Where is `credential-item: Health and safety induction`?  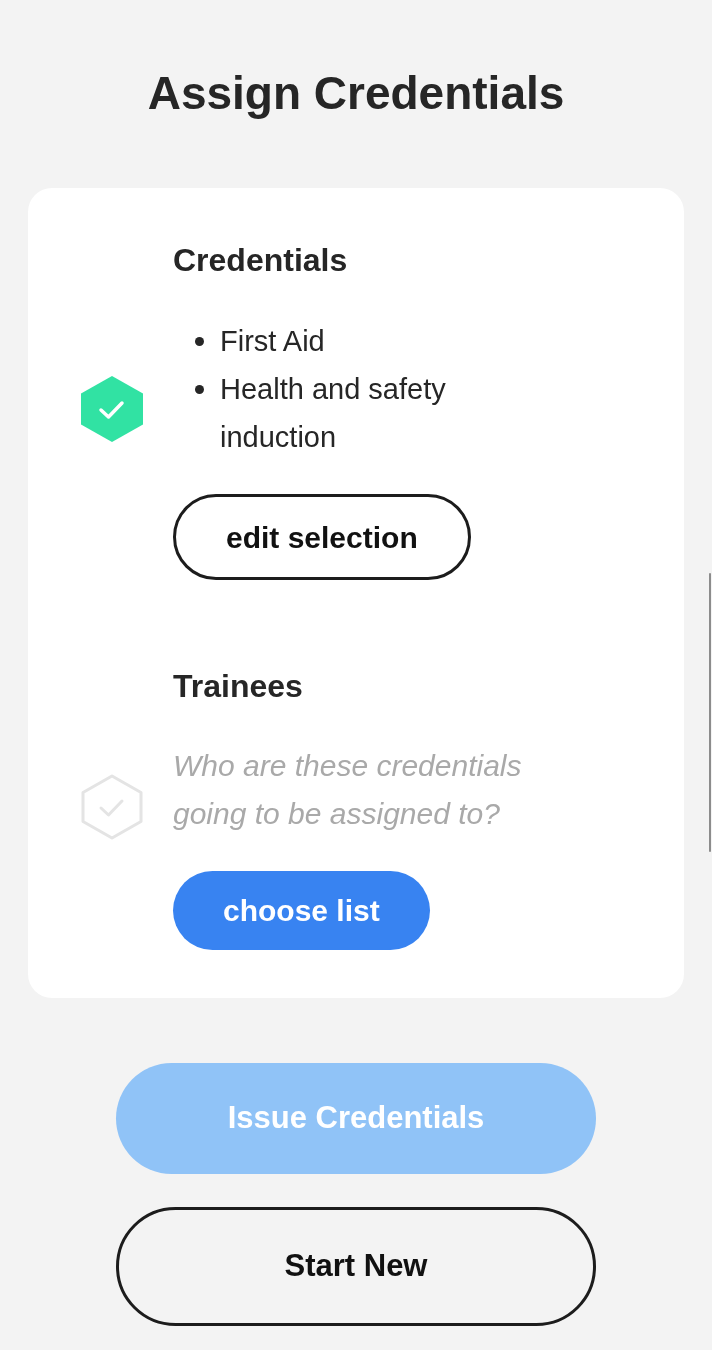 credential-item: Health and safety induction is located at coordinates (333, 413).